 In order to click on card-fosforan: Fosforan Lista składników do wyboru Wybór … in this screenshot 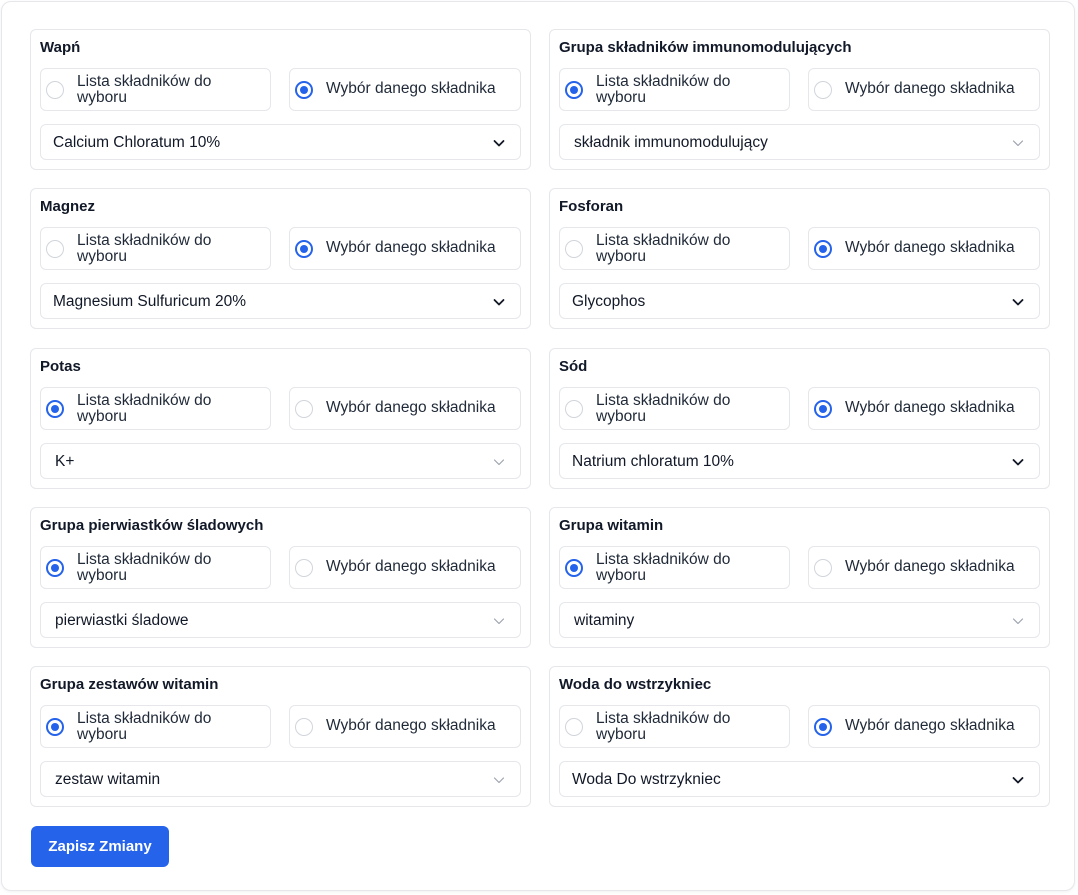, I will do `click(799, 258)`.